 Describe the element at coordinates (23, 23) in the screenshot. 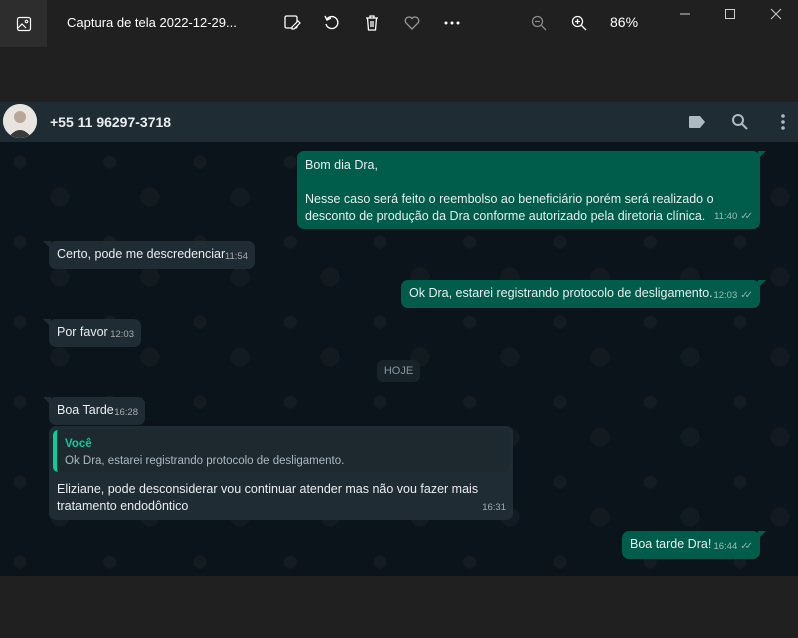

I see `photos-app-icon` at that location.